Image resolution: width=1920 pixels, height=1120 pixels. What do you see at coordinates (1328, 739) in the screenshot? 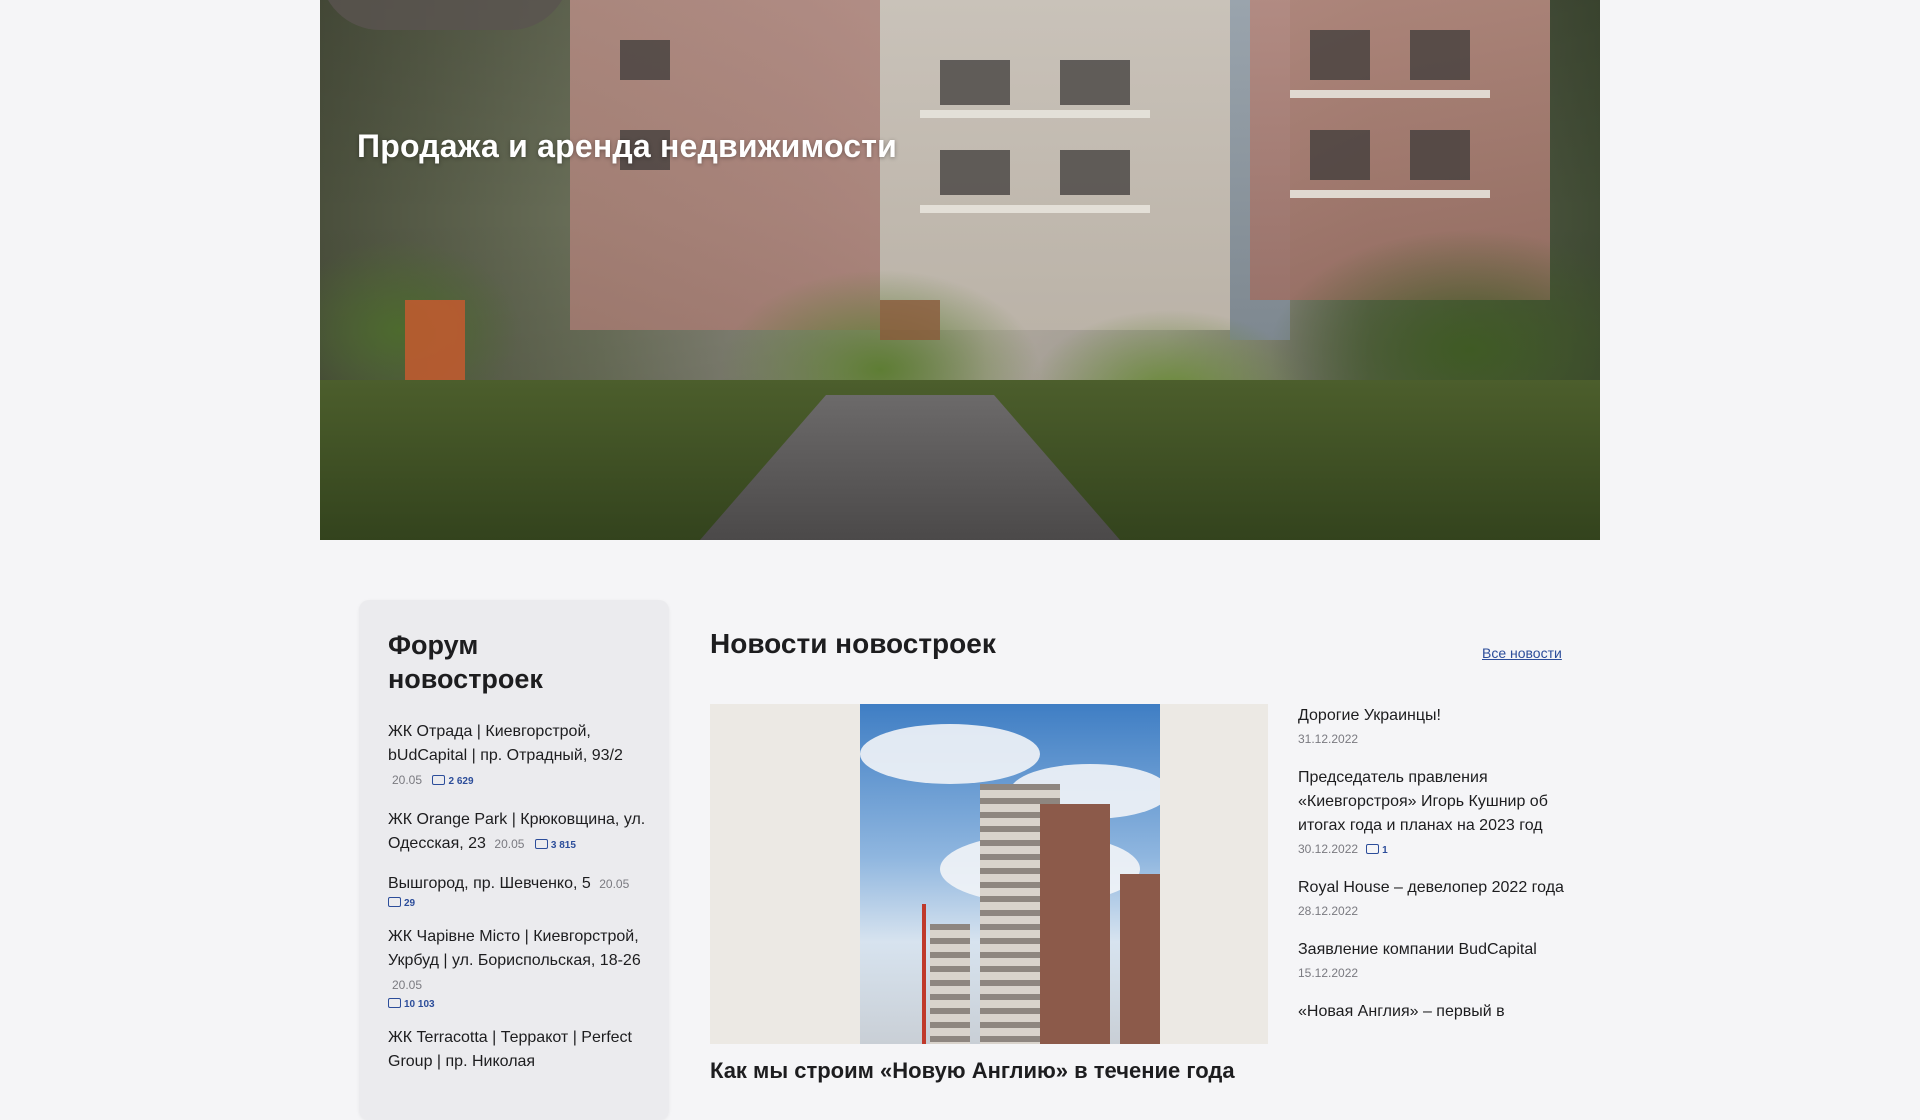
I see `news-item-date: 31.12.2022` at bounding box center [1328, 739].